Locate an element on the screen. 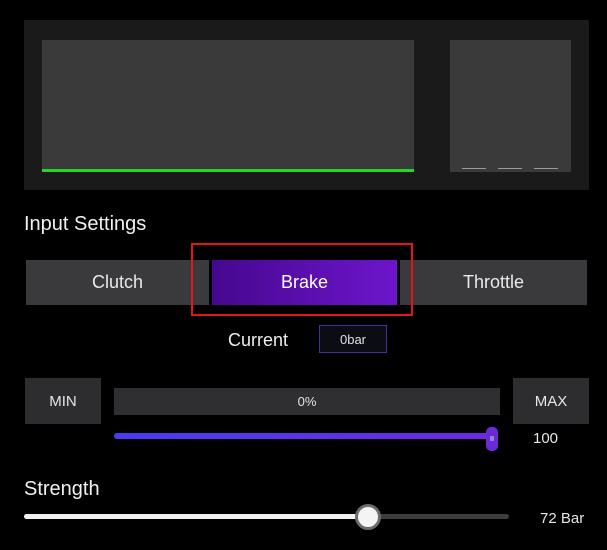  current-value: 0bar is located at coordinates (353, 339).